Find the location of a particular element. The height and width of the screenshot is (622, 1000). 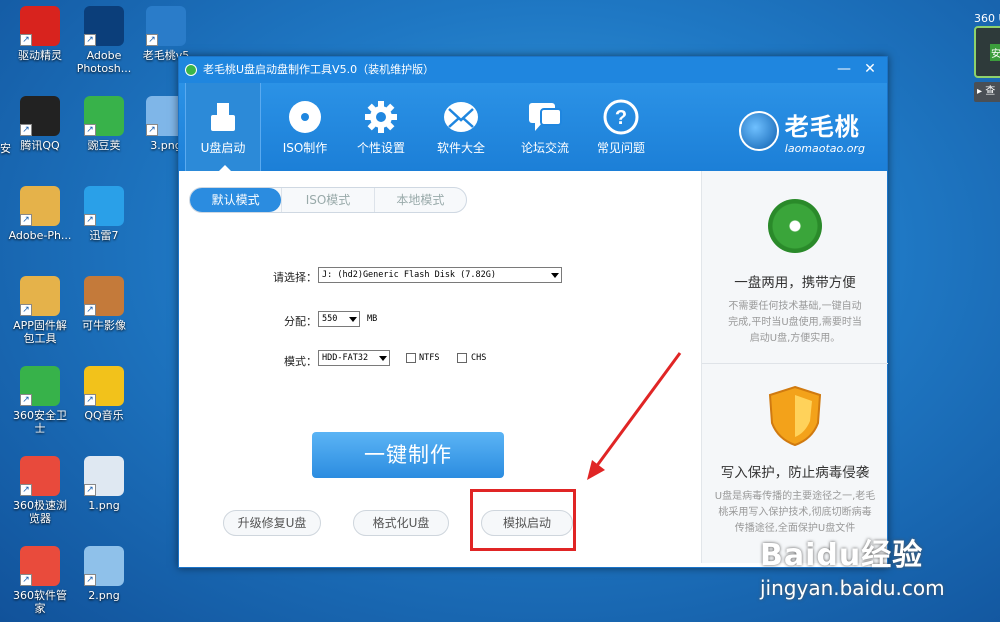

desktop-icon: ↗ 1.png is located at coordinates (104, 484).